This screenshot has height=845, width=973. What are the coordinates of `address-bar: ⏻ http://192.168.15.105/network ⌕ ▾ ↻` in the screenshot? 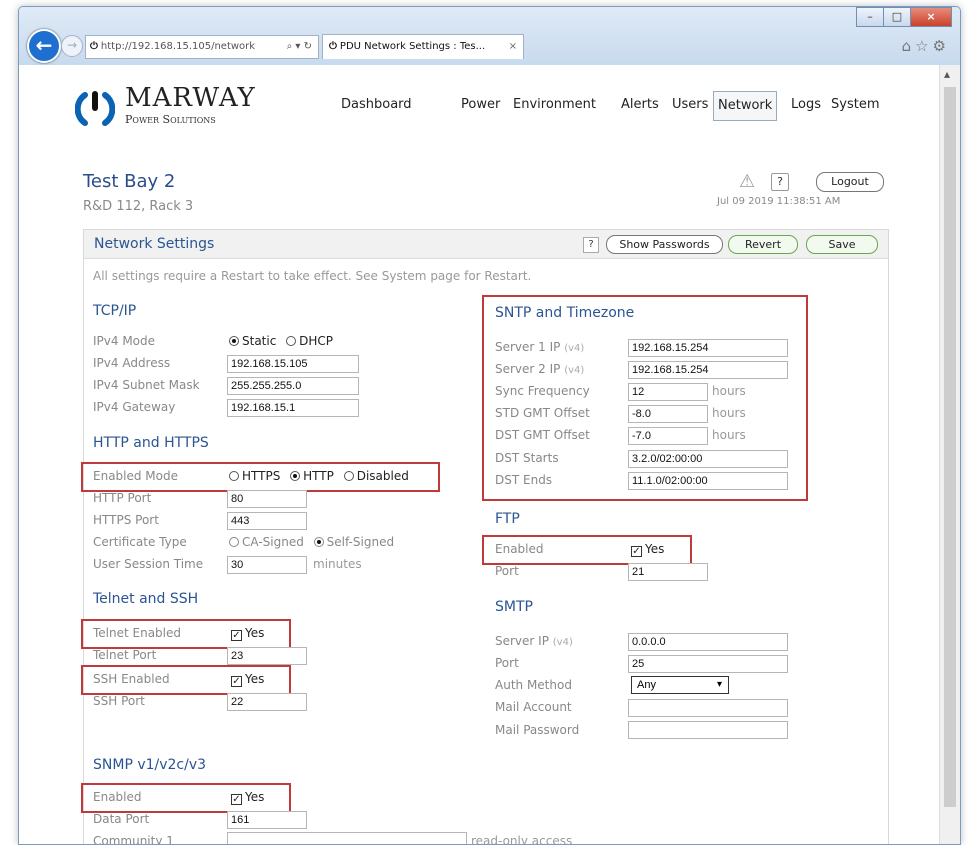 It's located at (202, 47).